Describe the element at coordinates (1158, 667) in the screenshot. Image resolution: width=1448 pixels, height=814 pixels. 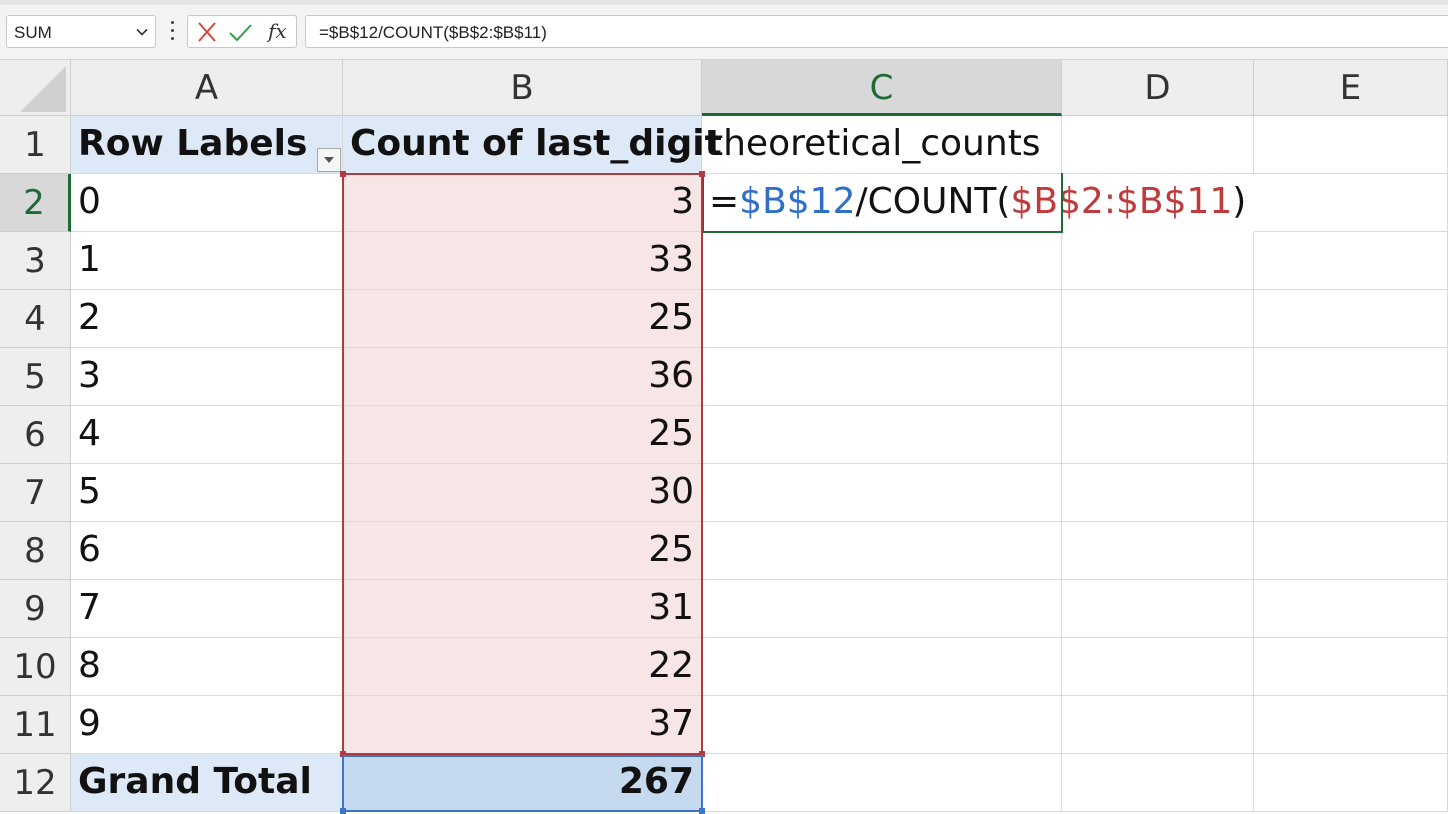
I see `cell-d10` at that location.